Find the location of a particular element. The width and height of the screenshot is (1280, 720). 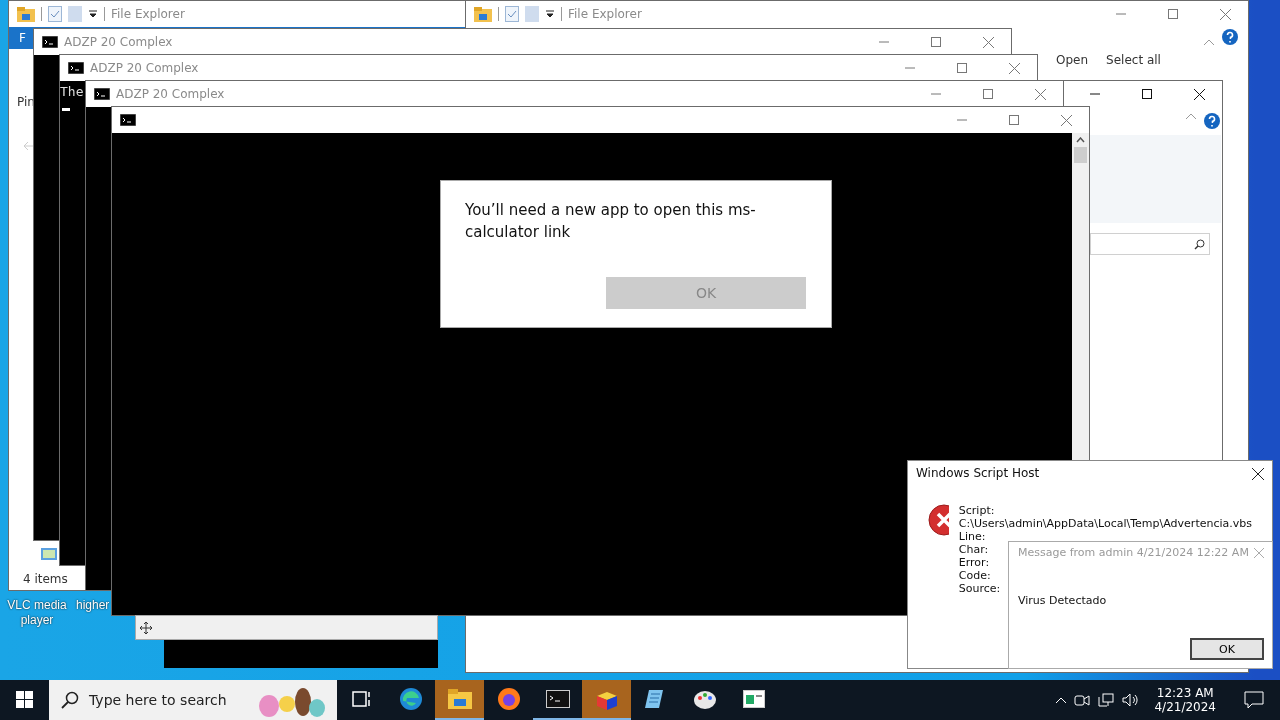

message-text: Virus Detectado is located at coordinates (1063, 600).